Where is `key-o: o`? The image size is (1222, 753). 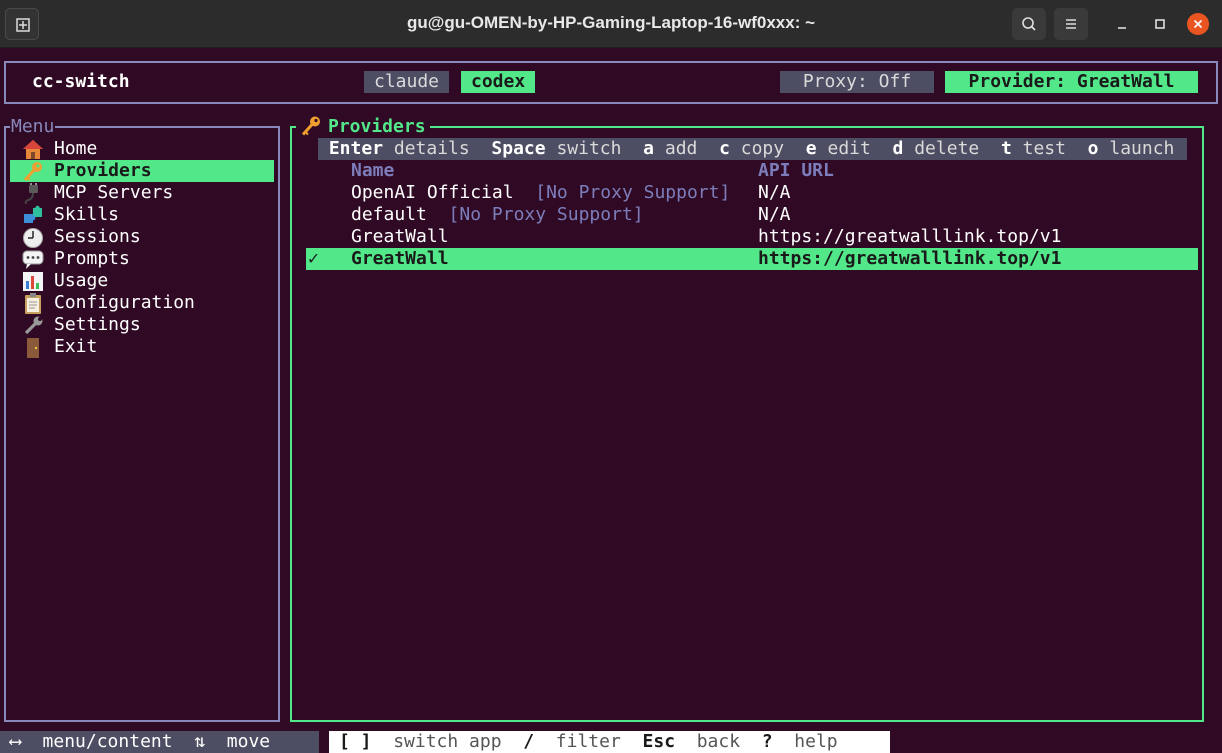 key-o: o is located at coordinates (1093, 148).